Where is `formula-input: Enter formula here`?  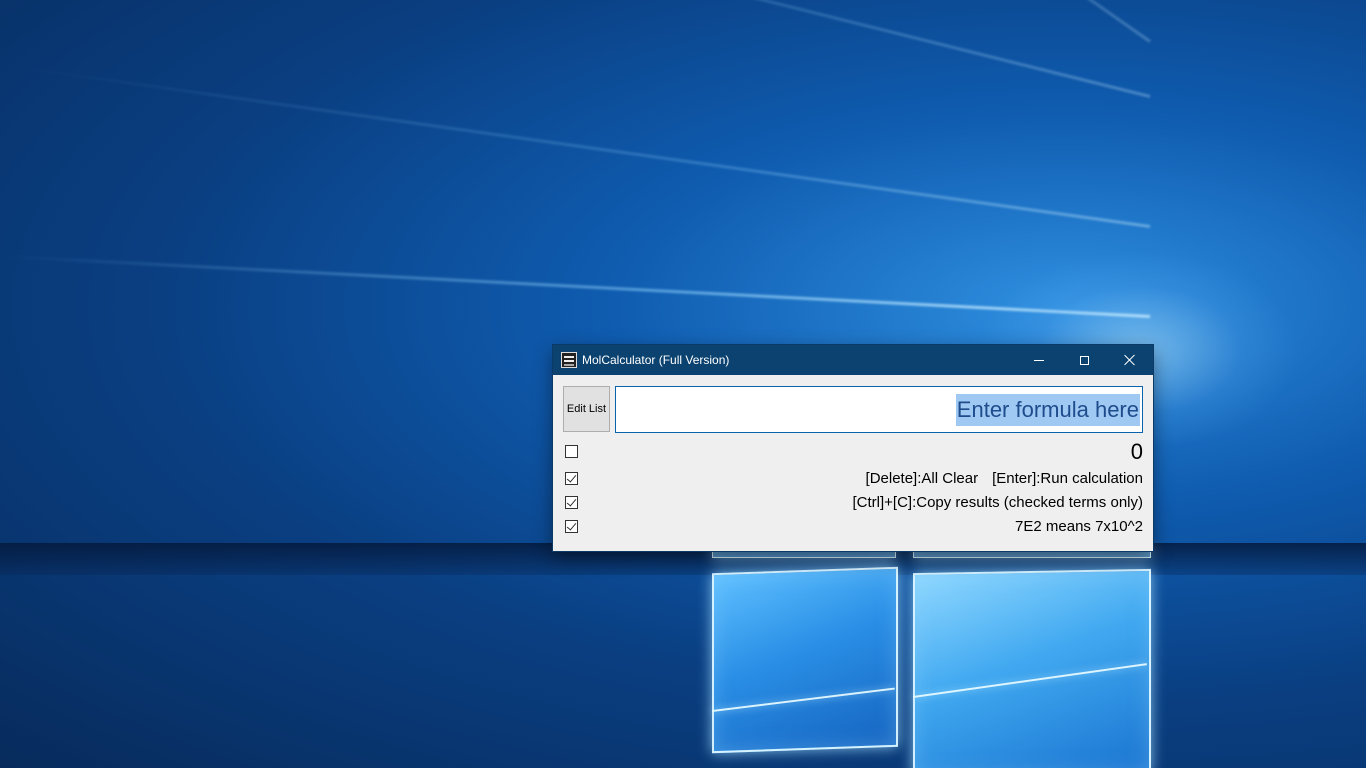 formula-input: Enter formula here is located at coordinates (879, 409).